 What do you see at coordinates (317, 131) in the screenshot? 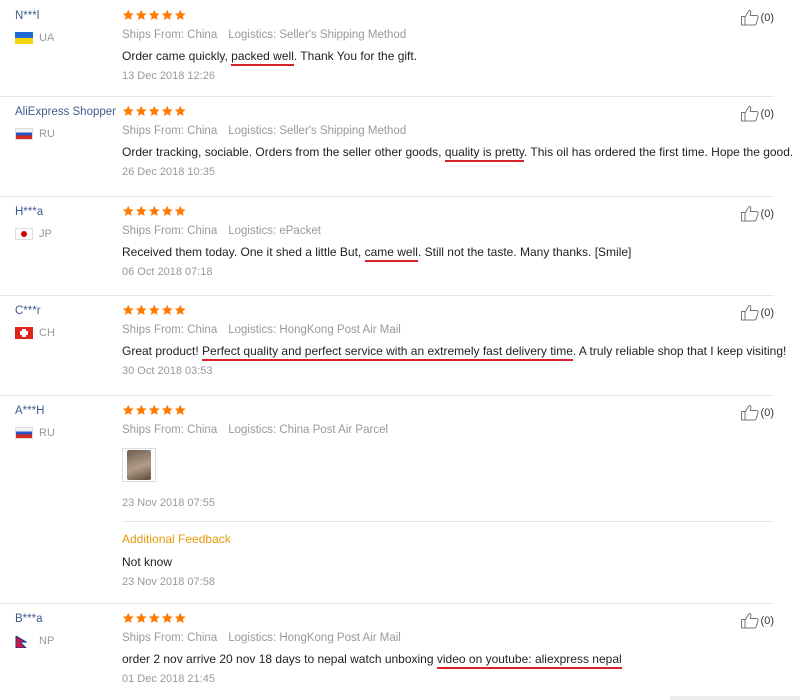
I see `logistics: Logistics: Seller's Shipping Method` at bounding box center [317, 131].